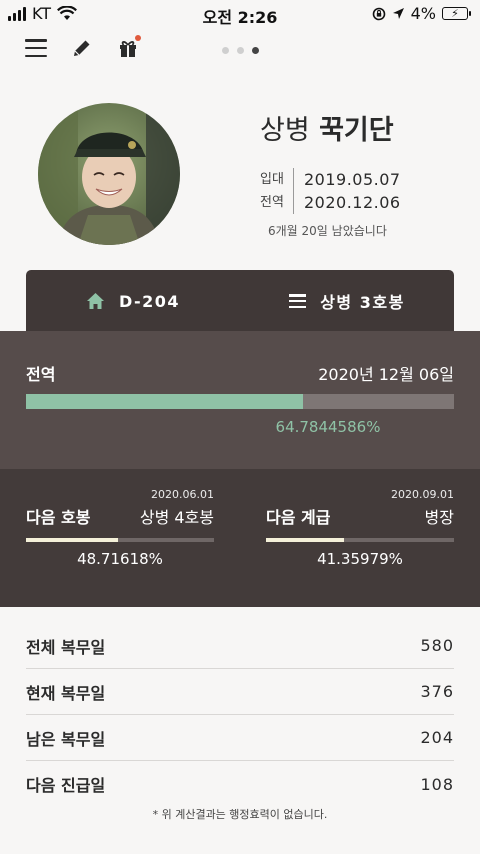 Image resolution: width=480 pixels, height=854 pixels. What do you see at coordinates (437, 645) in the screenshot?
I see `stat-value: 580` at bounding box center [437, 645].